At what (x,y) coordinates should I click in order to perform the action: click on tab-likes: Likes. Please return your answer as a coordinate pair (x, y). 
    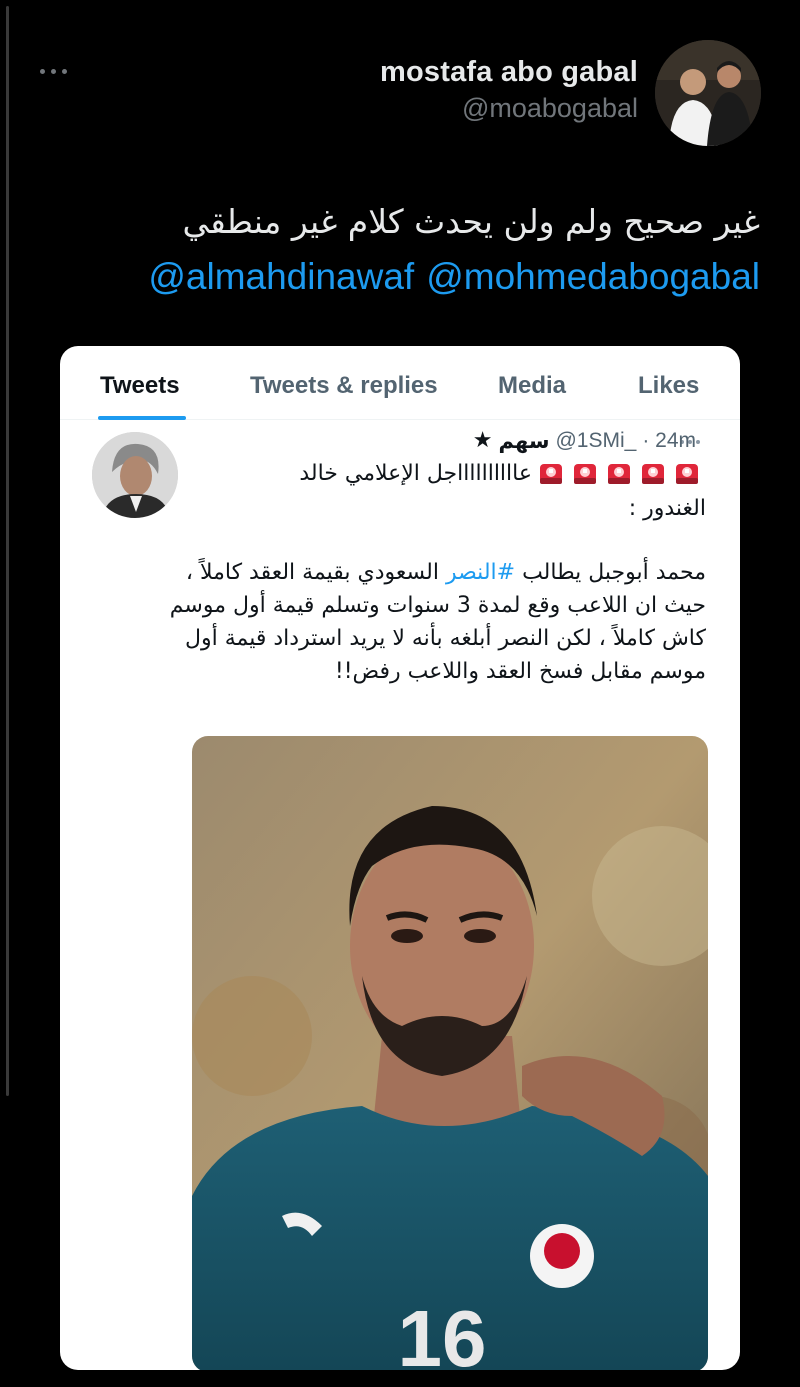
    Looking at the image, I should click on (669, 385).